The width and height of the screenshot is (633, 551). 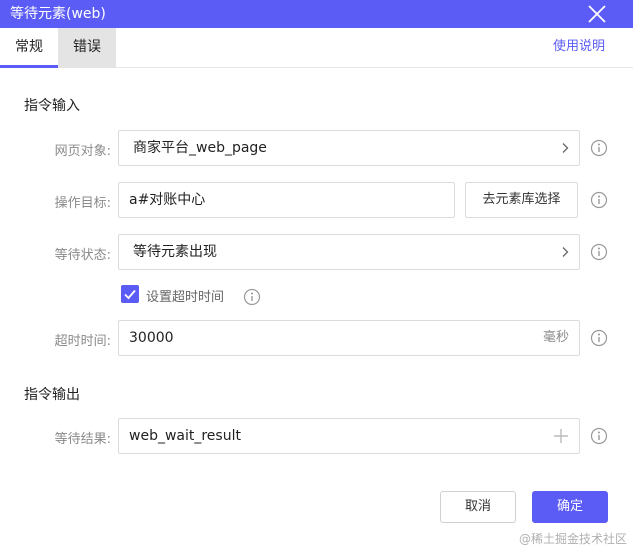 I want to click on result-label: 等待结果:, so click(x=82, y=439).